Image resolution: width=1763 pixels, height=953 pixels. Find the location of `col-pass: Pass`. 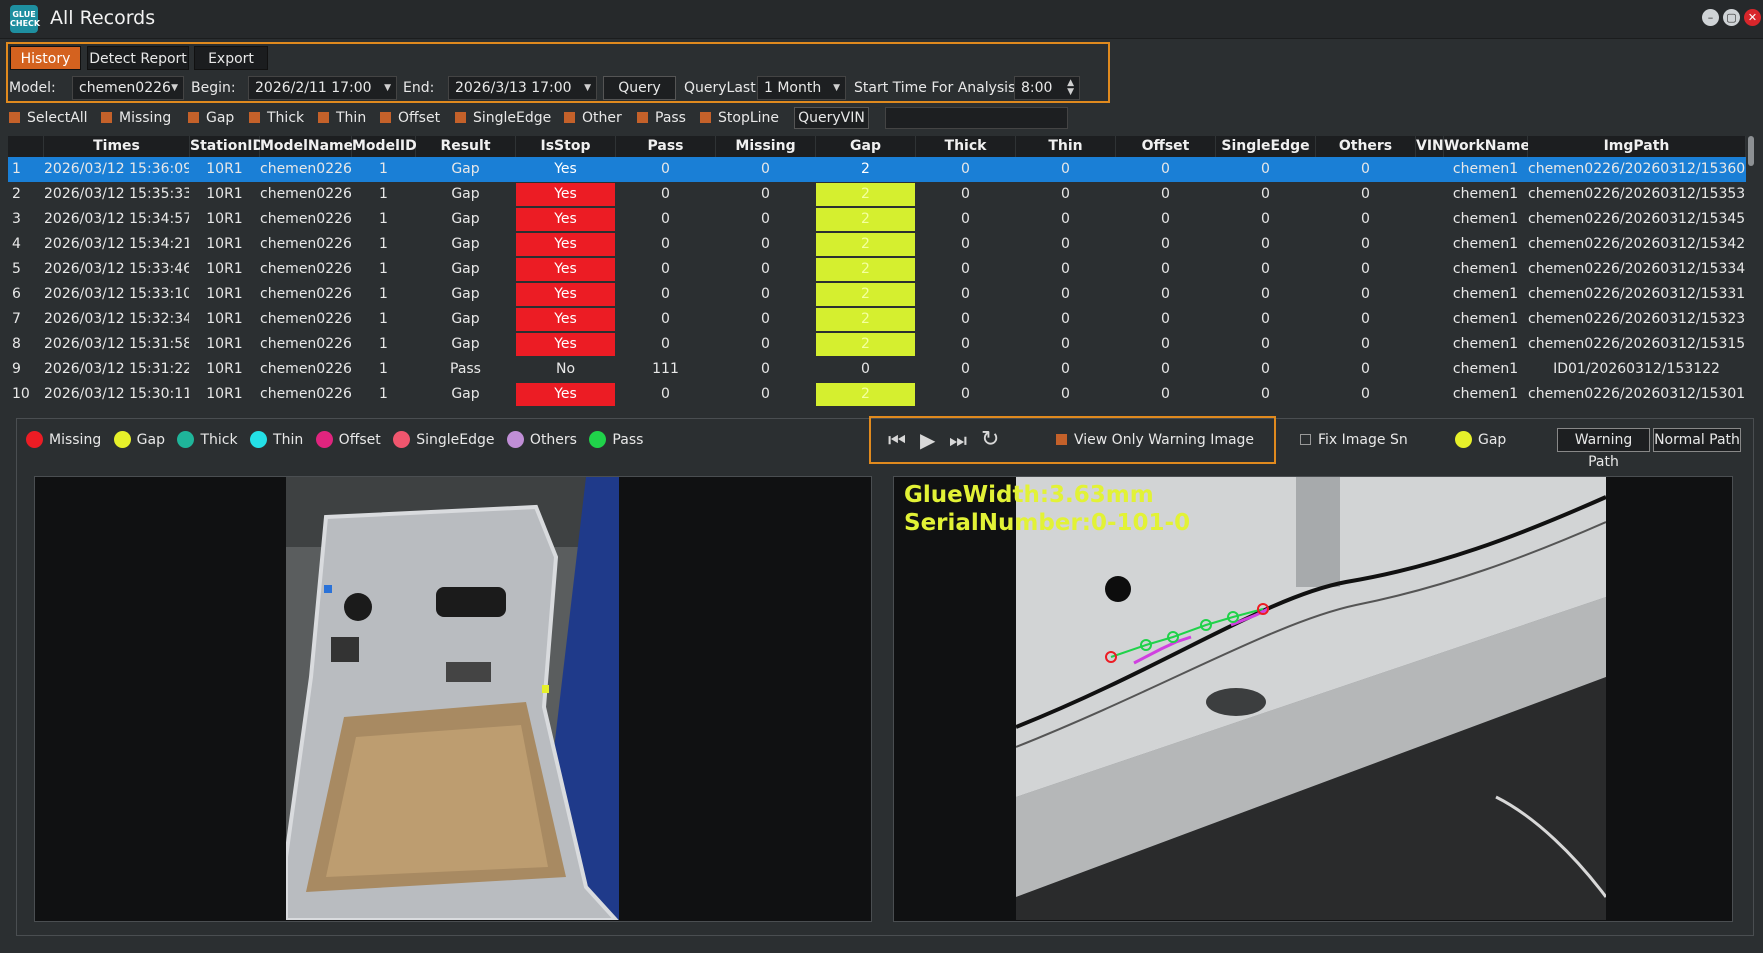

col-pass: Pass is located at coordinates (666, 146).